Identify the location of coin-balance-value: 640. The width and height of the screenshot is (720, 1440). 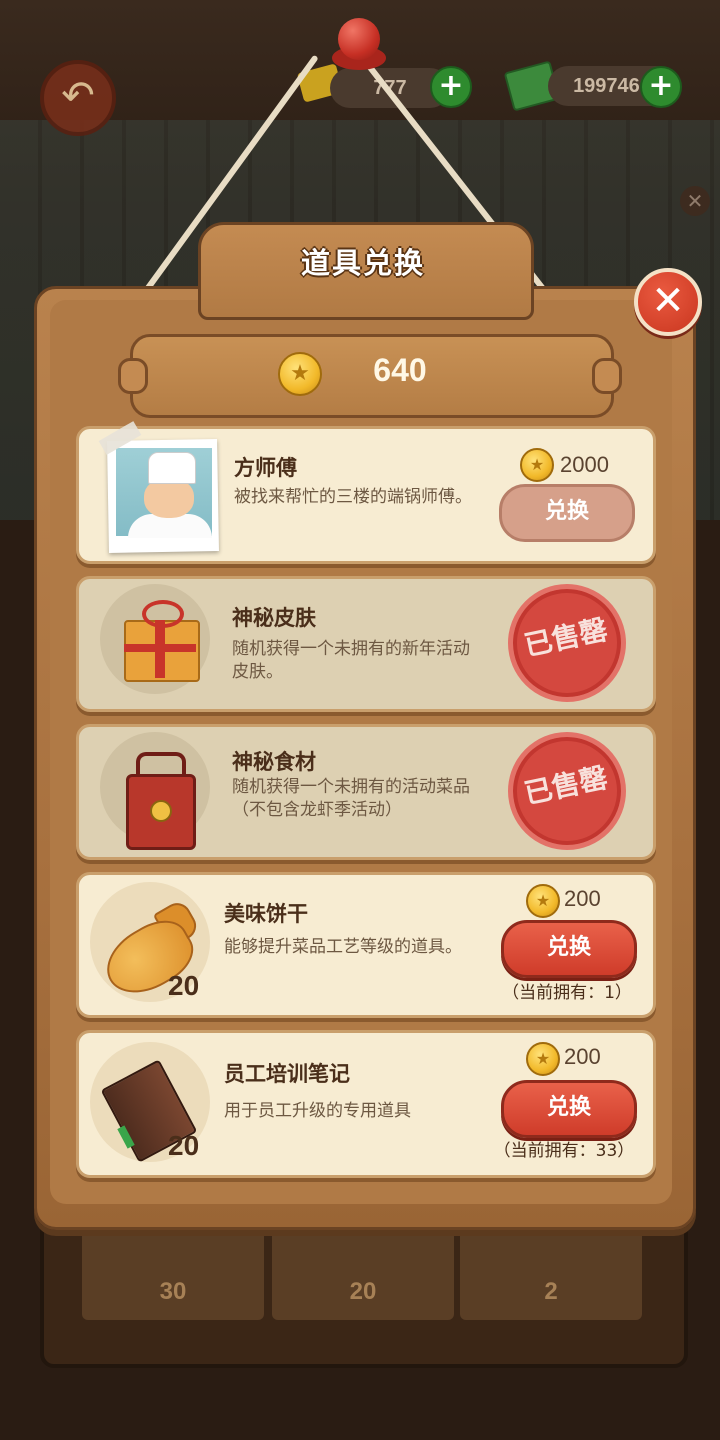
(400, 370).